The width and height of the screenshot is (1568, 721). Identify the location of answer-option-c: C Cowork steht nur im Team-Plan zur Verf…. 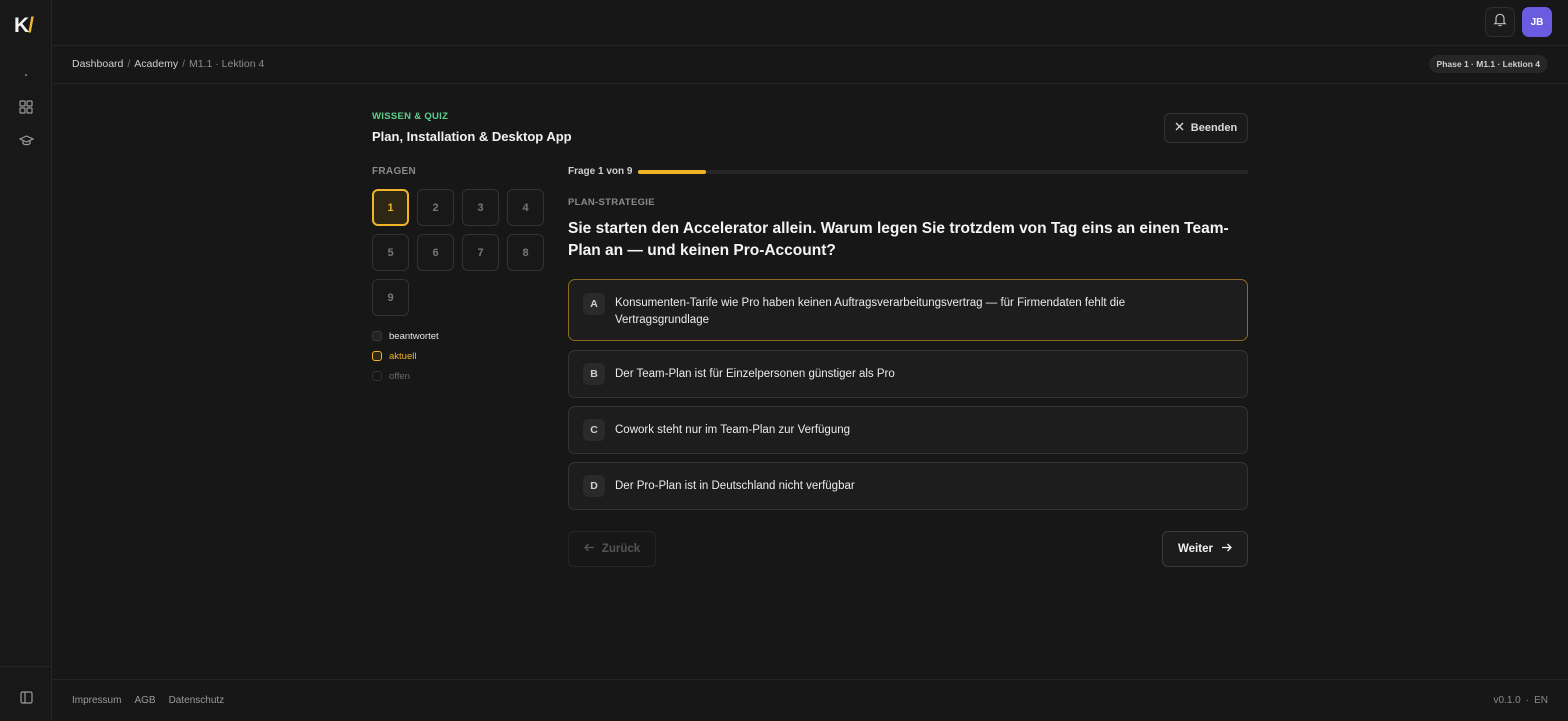
(908, 430).